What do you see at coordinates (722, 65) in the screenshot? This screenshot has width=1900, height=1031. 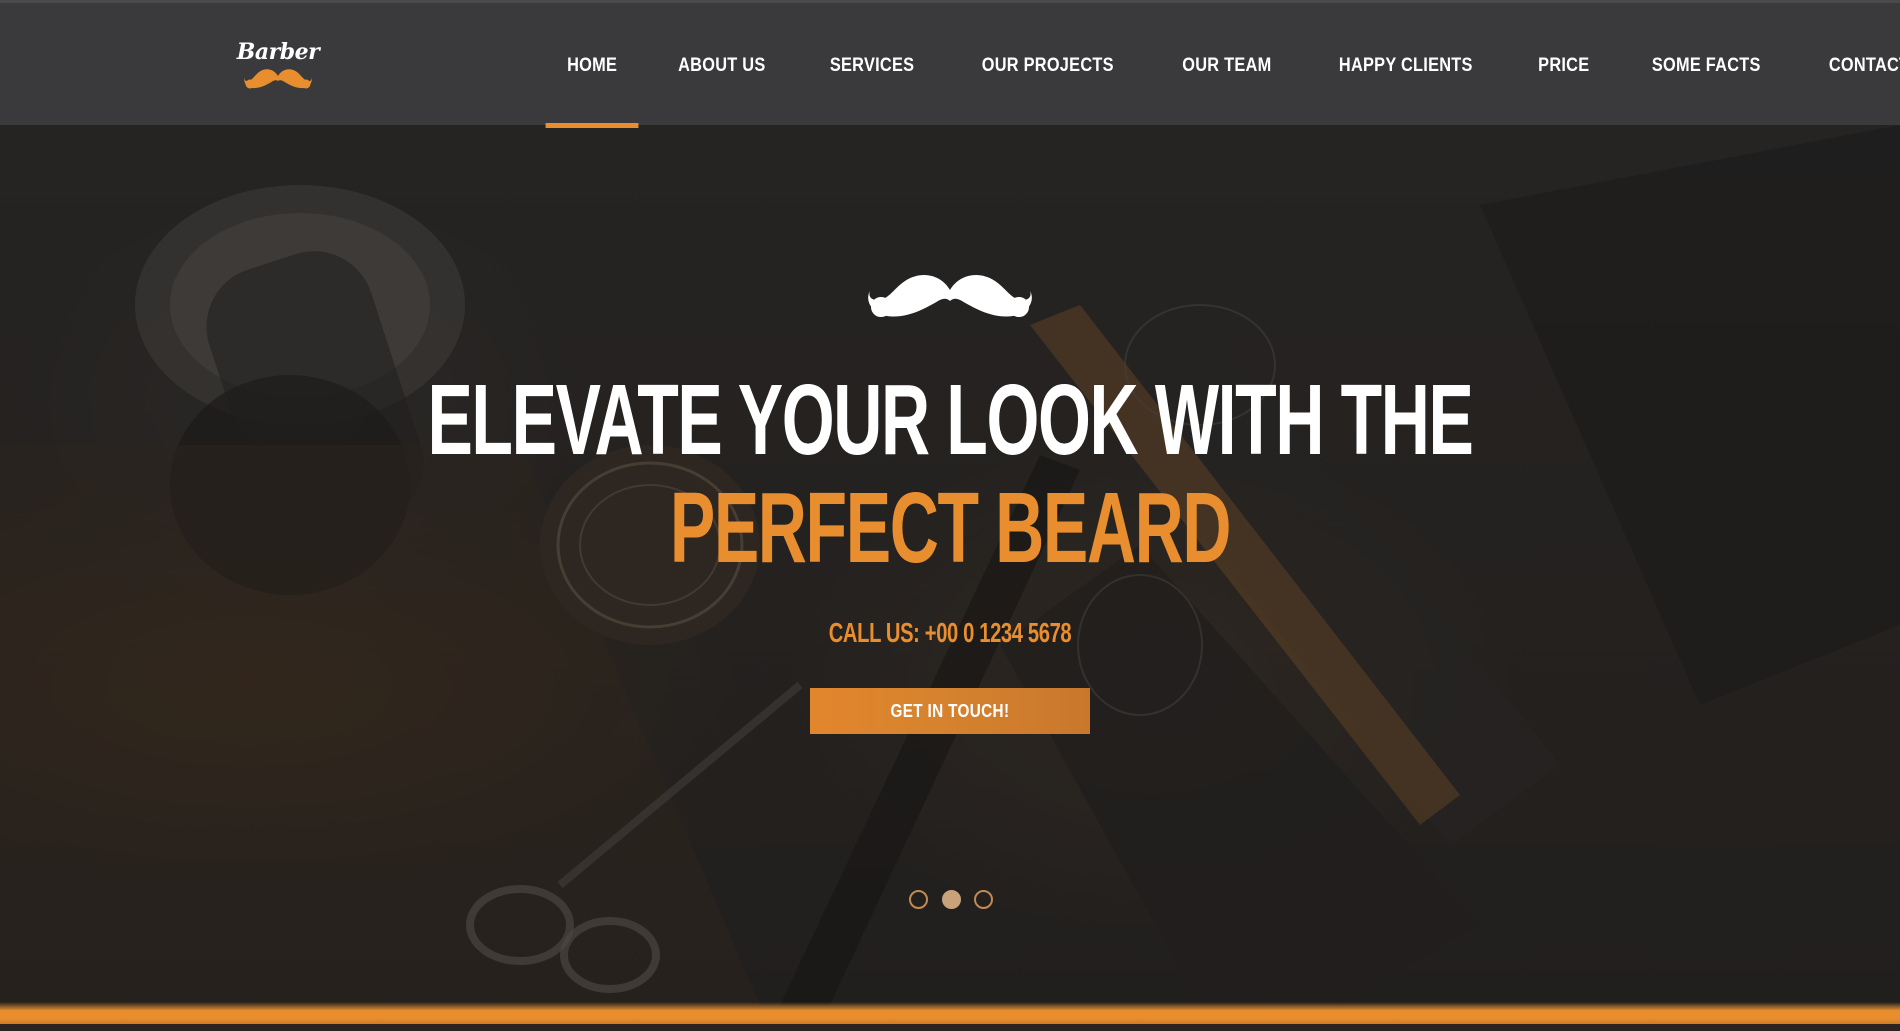 I see `nav-item-about-us: ABOUT US` at bounding box center [722, 65].